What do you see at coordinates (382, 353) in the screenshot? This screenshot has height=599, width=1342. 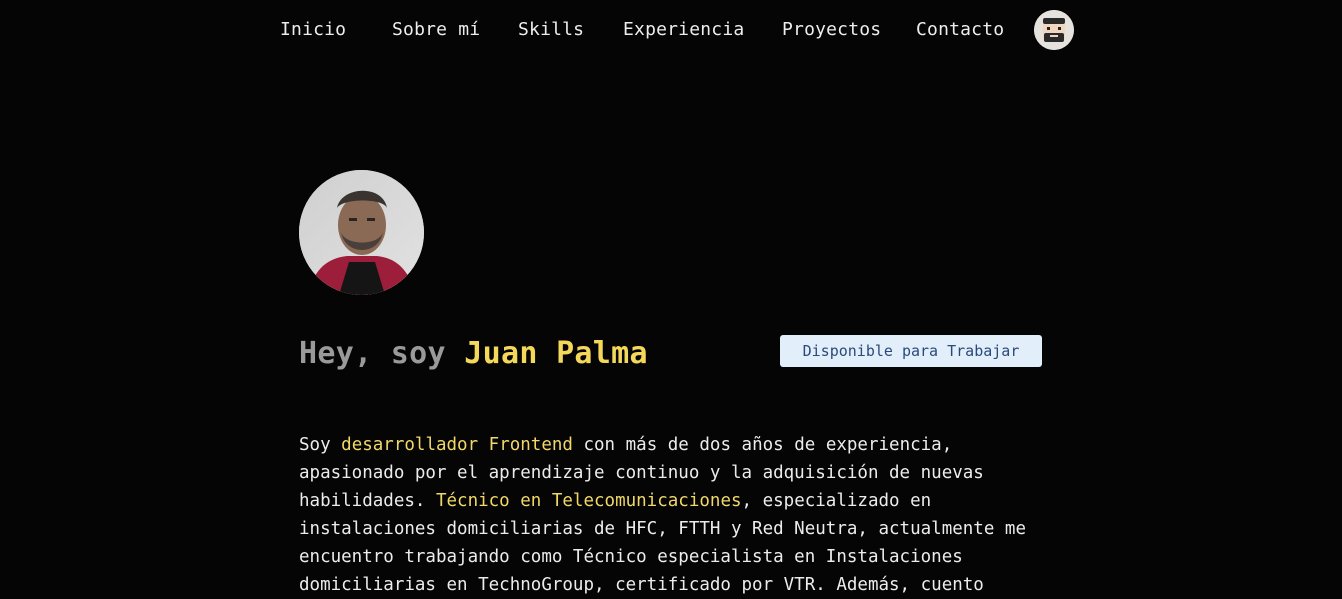 I see `greeting-text: Hey, soy` at bounding box center [382, 353].